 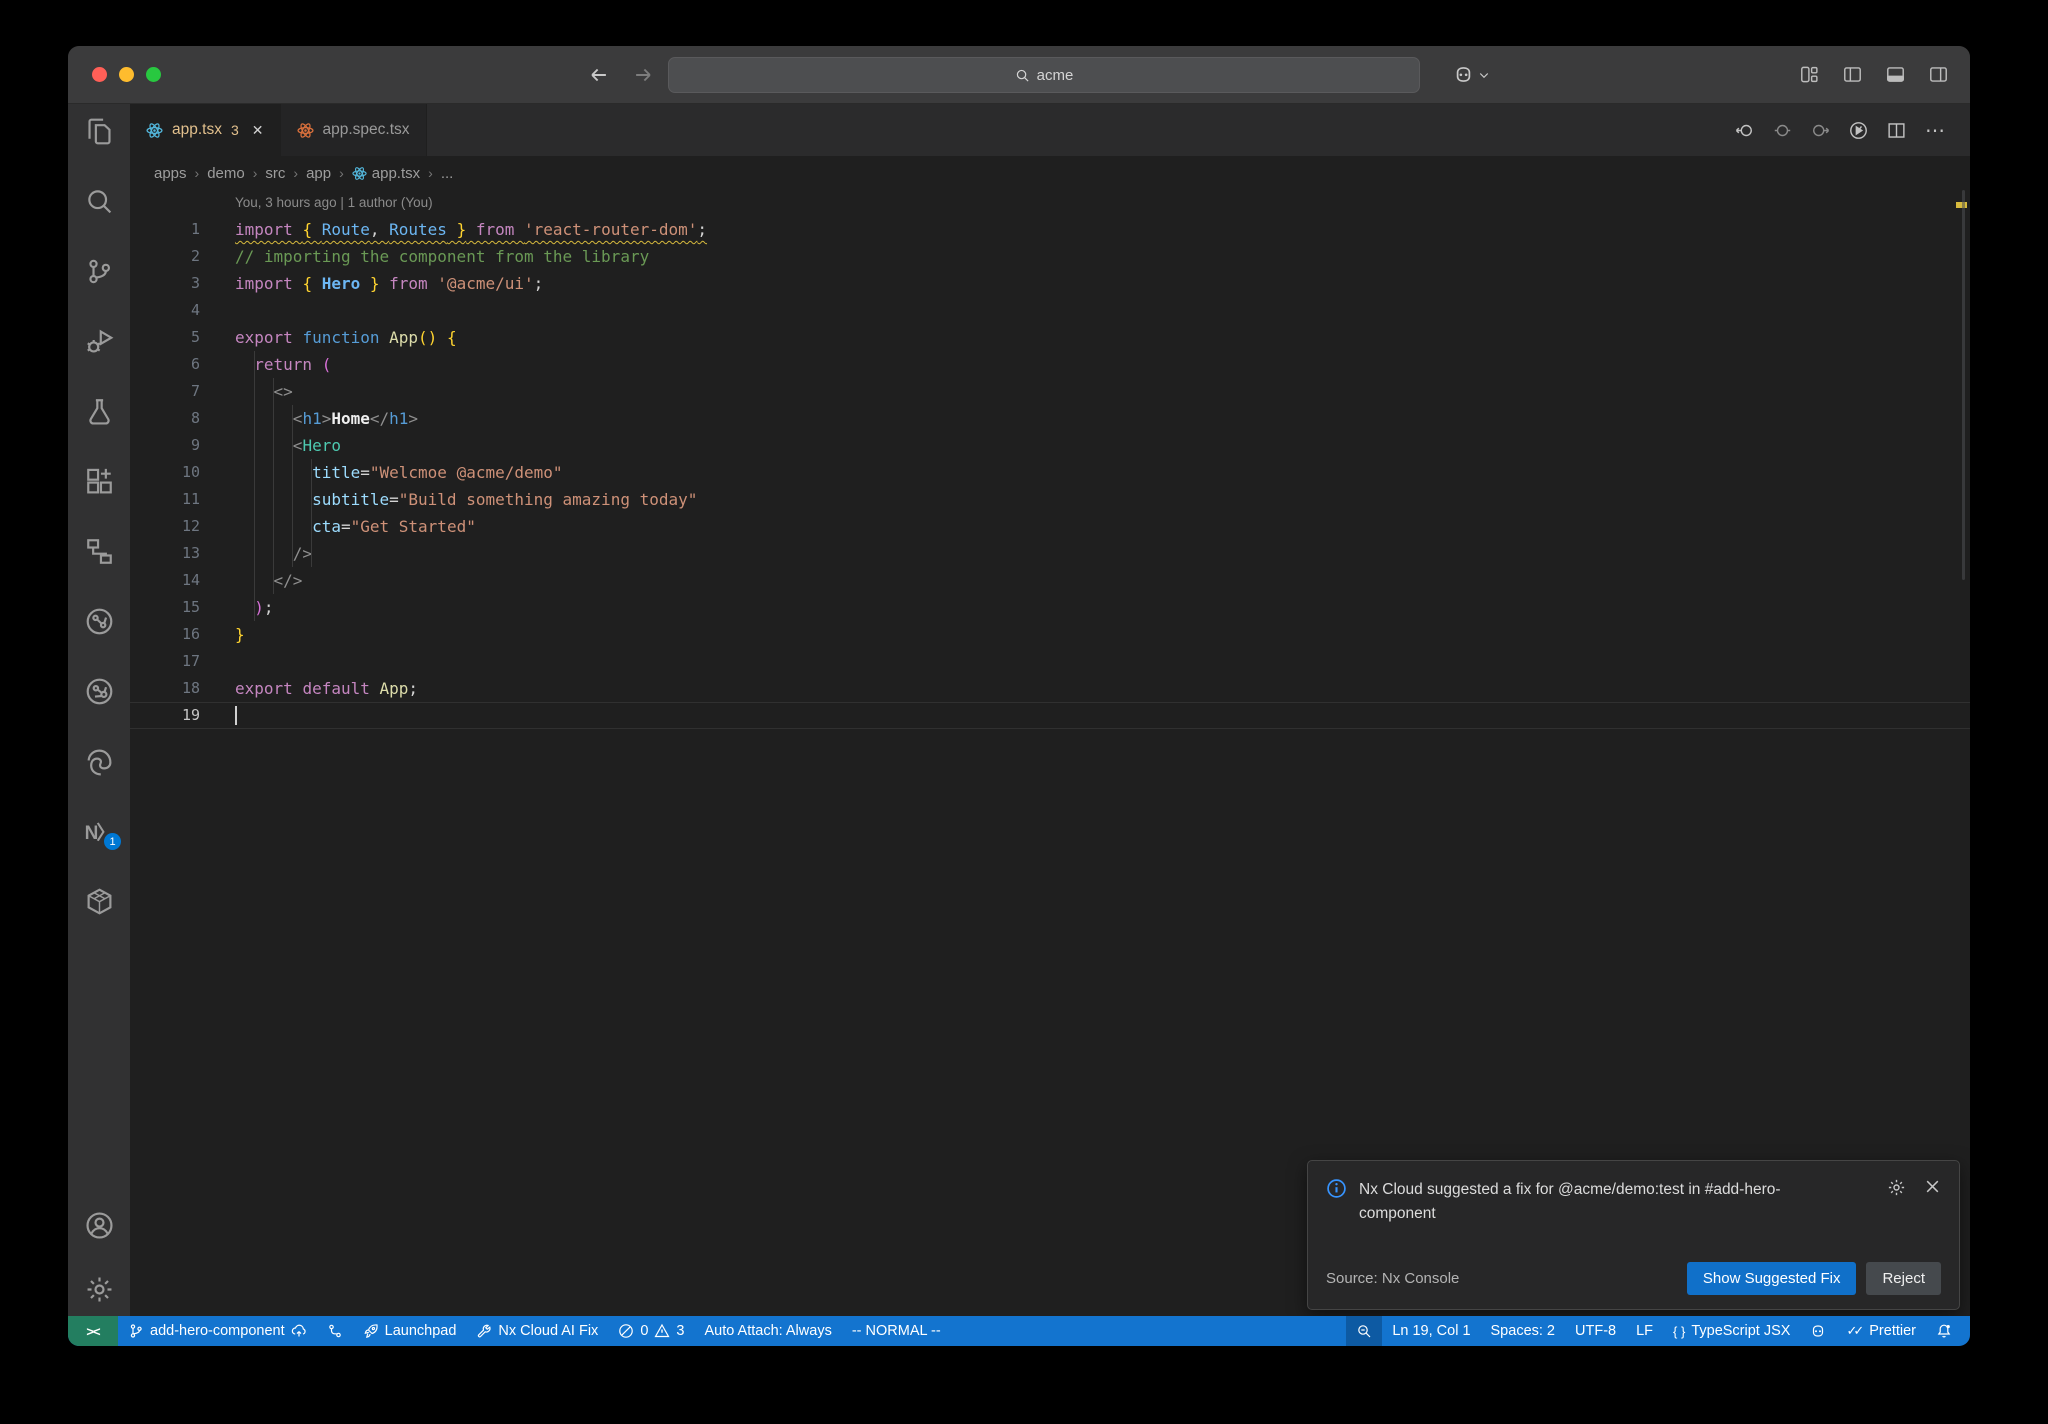 I want to click on activity-item-source-control, so click(x=99, y=271).